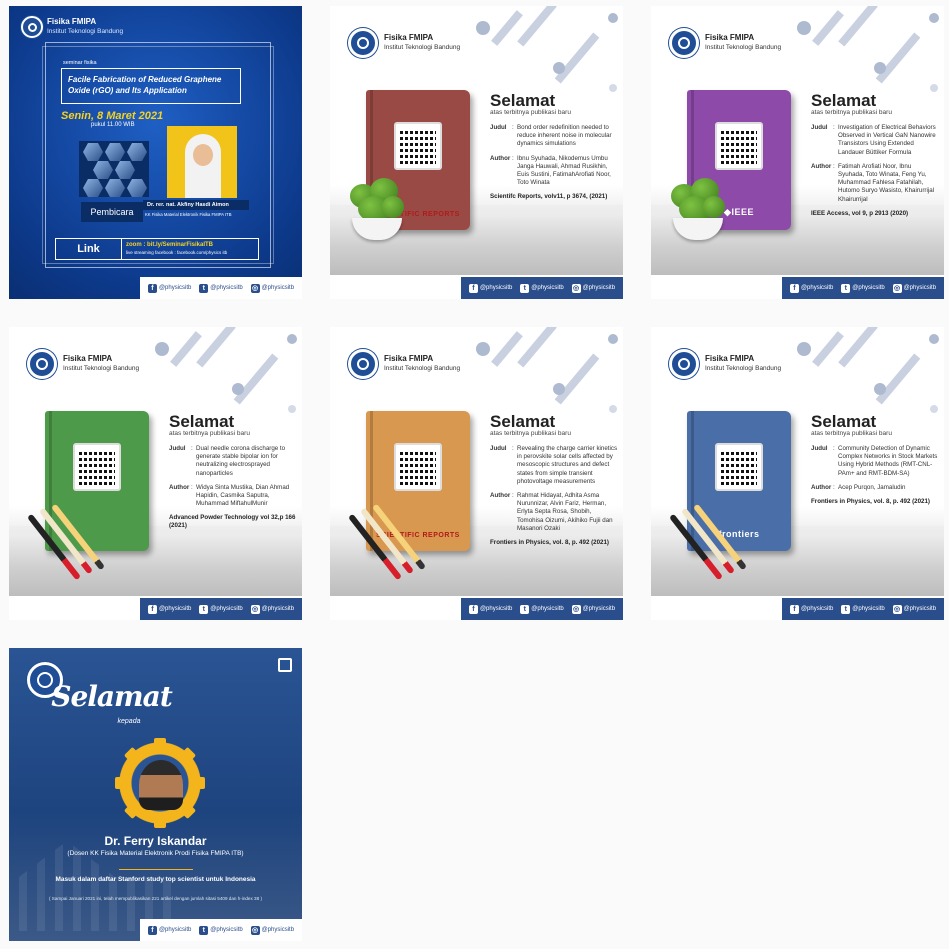 The width and height of the screenshot is (949, 949). I want to click on gear-portrait, so click(160, 783).